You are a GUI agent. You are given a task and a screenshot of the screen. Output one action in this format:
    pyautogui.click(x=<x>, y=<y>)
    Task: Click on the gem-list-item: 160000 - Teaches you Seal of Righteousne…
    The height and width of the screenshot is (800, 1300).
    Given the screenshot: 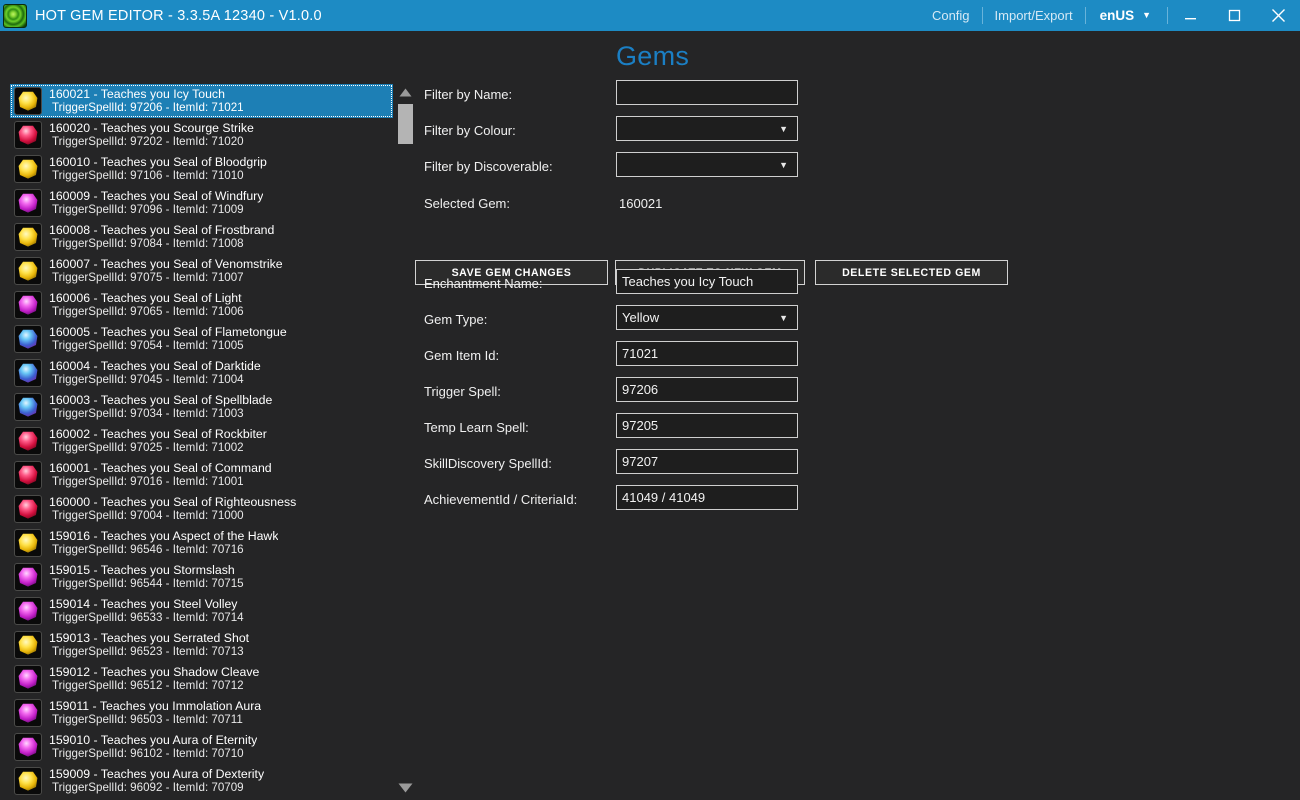 What is the action you would take?
    pyautogui.click(x=201, y=509)
    